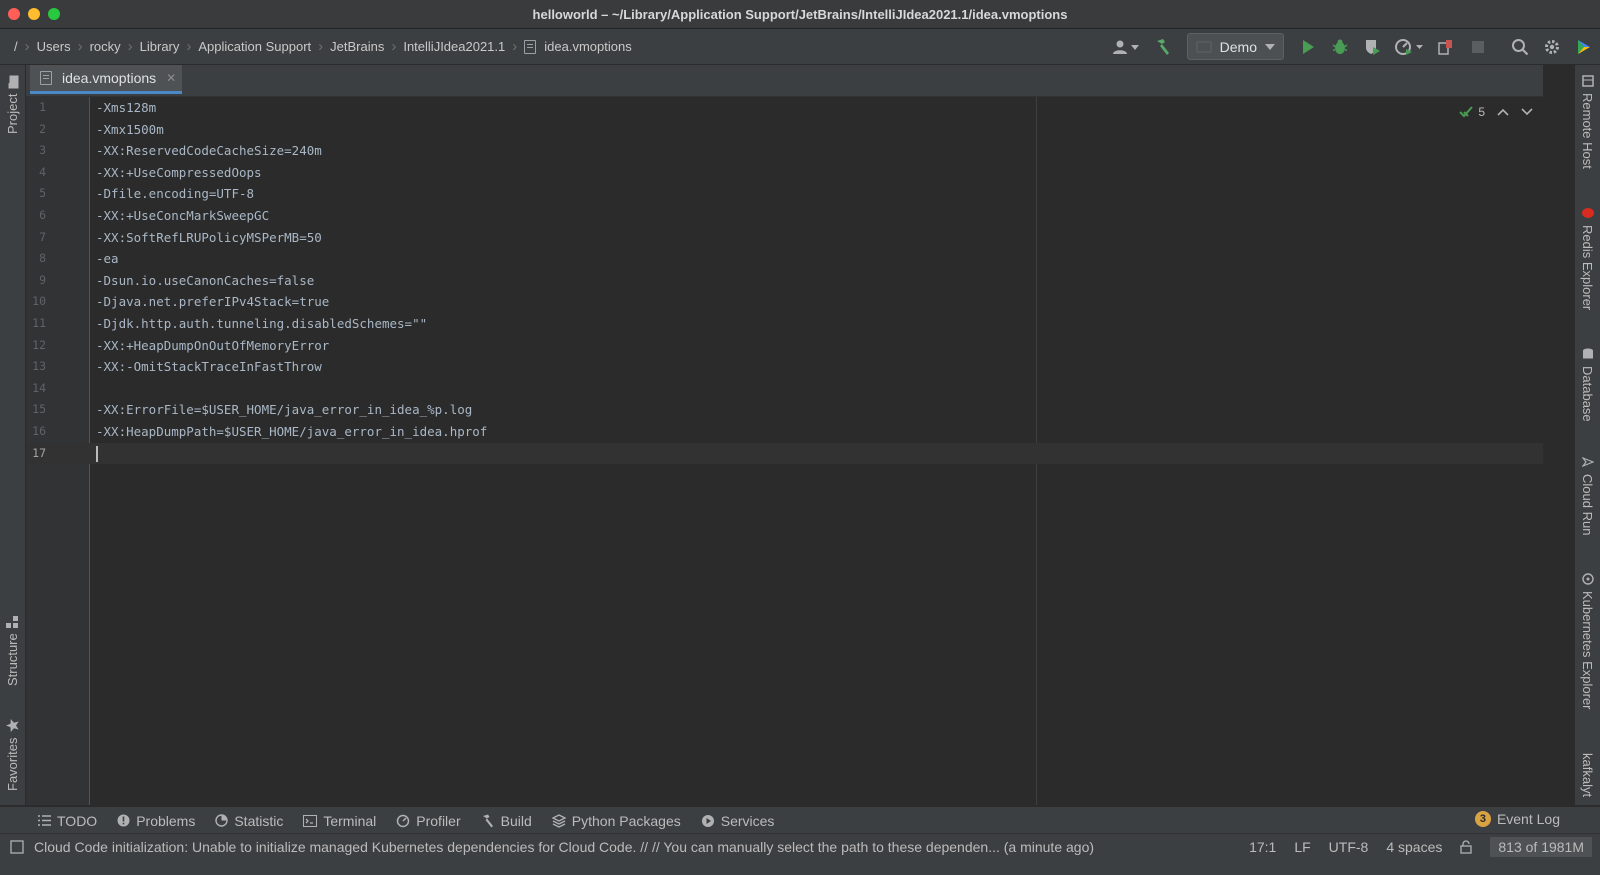  What do you see at coordinates (42, 193) in the screenshot?
I see `line-number: 5` at bounding box center [42, 193].